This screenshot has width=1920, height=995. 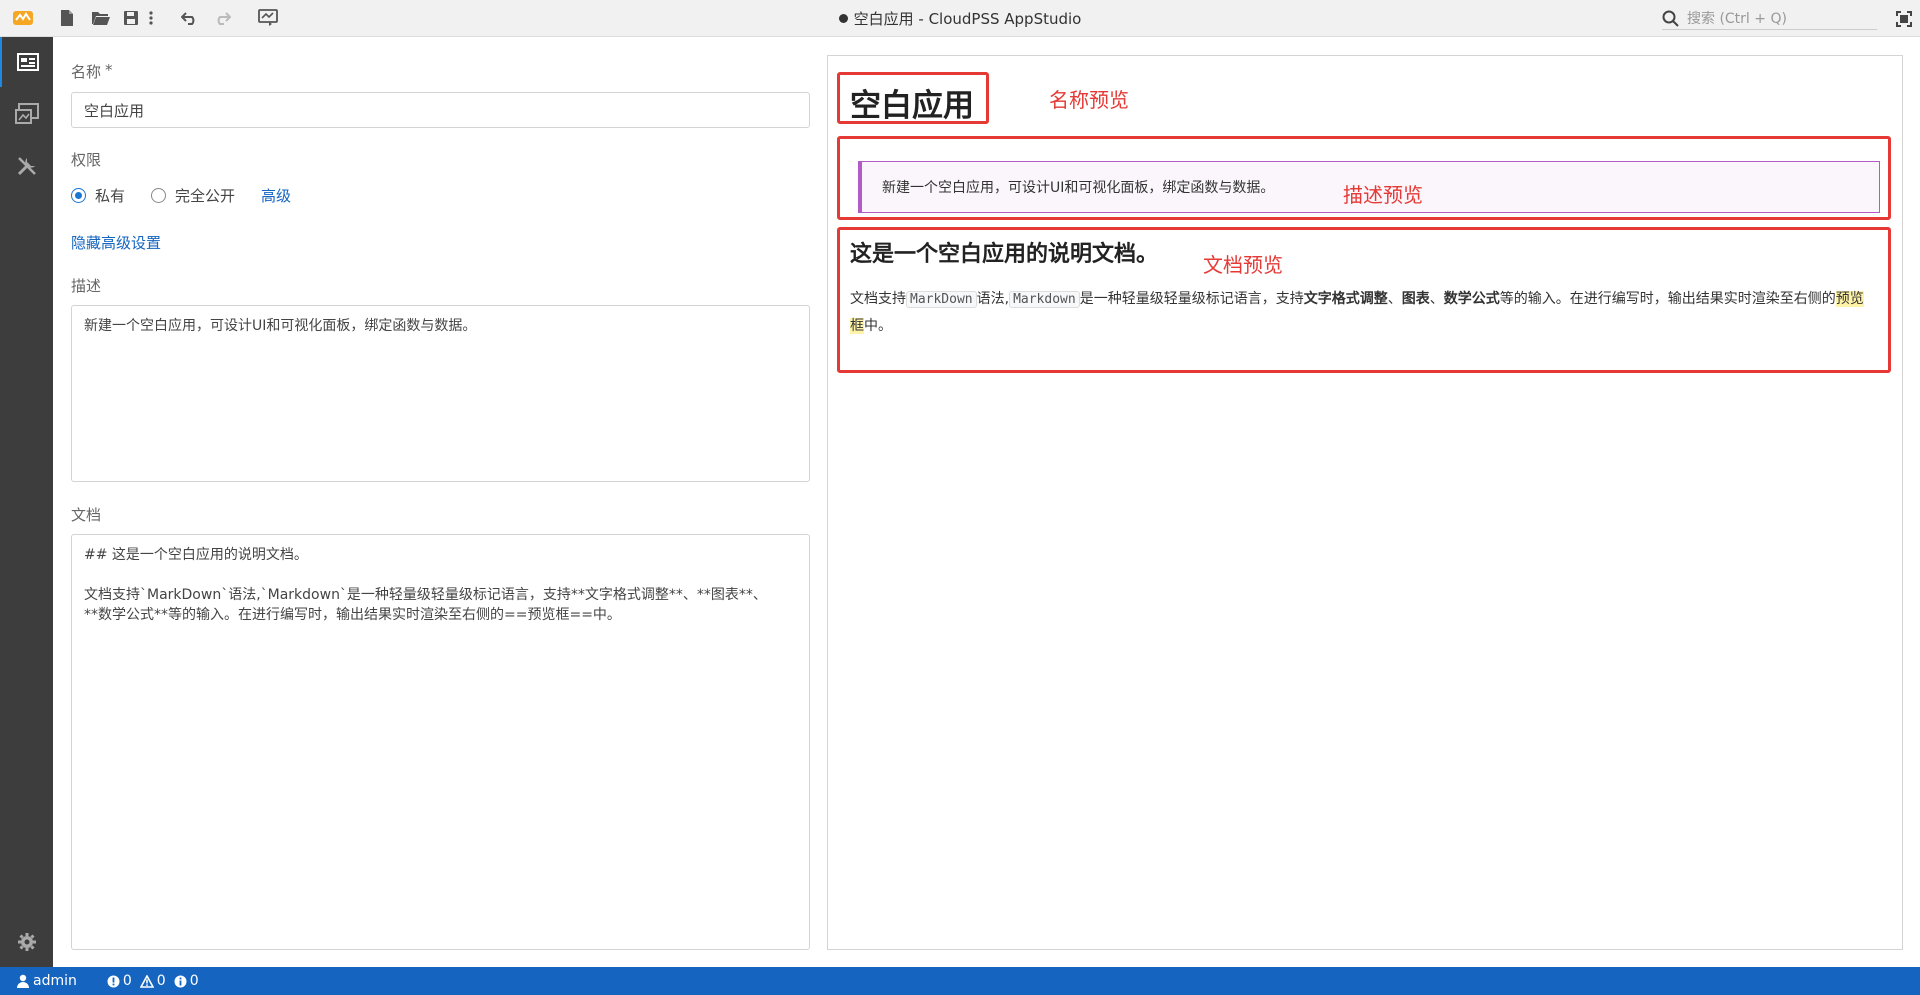 I want to click on description-label: 描述, so click(x=86, y=286).